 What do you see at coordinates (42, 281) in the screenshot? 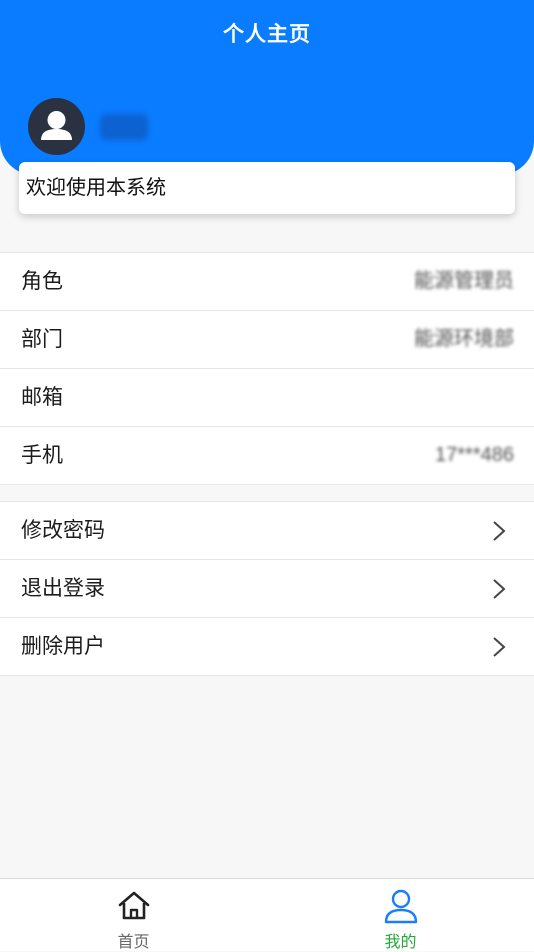
I see `role-label: 角色` at bounding box center [42, 281].